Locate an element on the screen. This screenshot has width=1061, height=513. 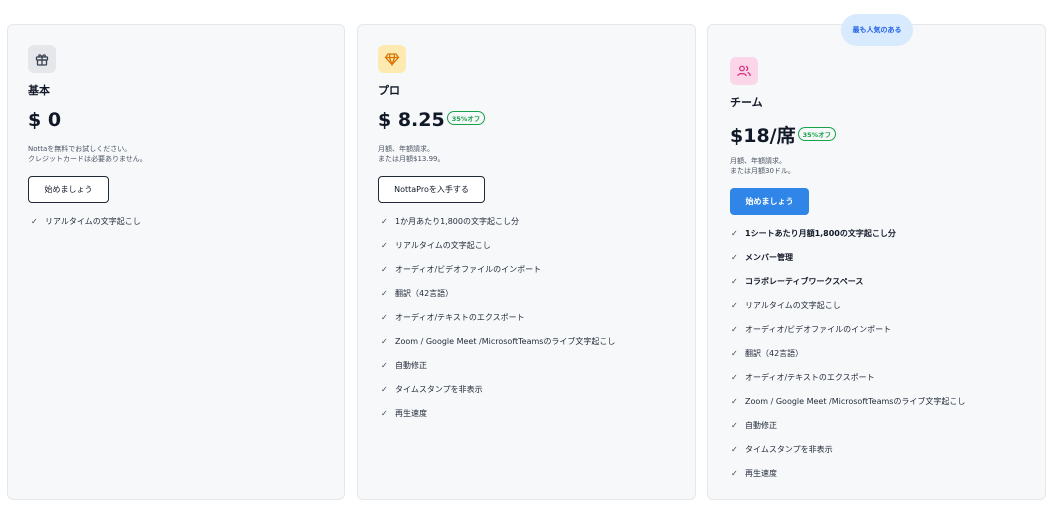
plan-description: 月額、年額請求。 または月額30ドル。 is located at coordinates (762, 166).